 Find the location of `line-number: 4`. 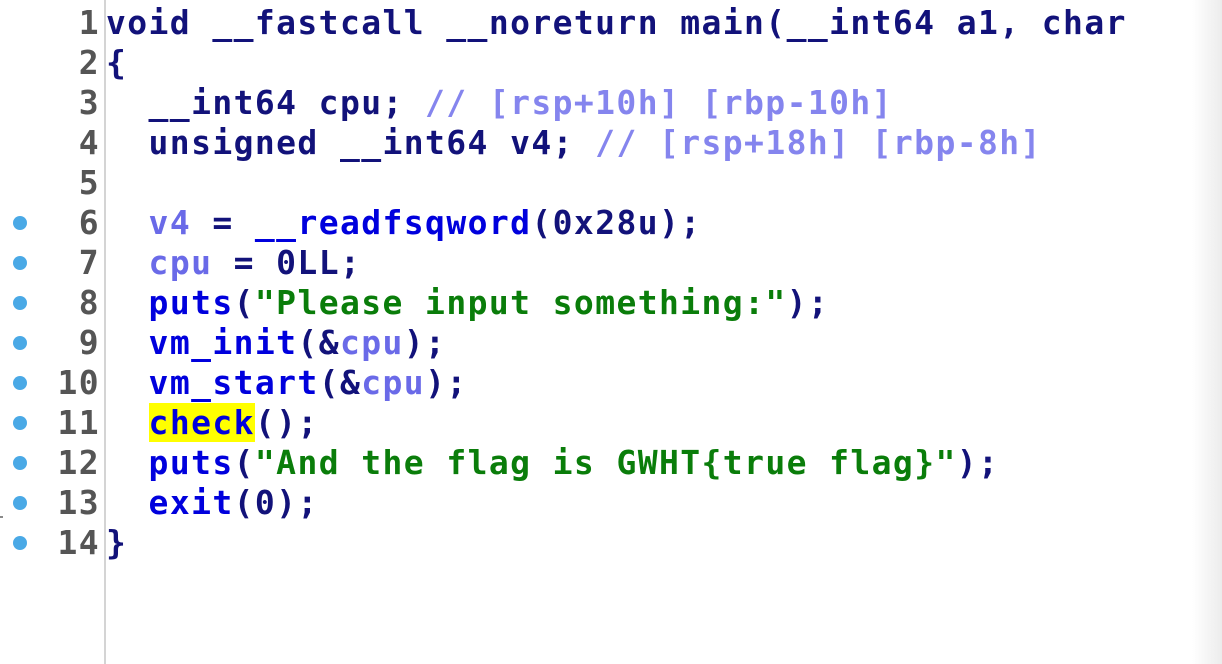

line-number: 4 is located at coordinates (89, 142).